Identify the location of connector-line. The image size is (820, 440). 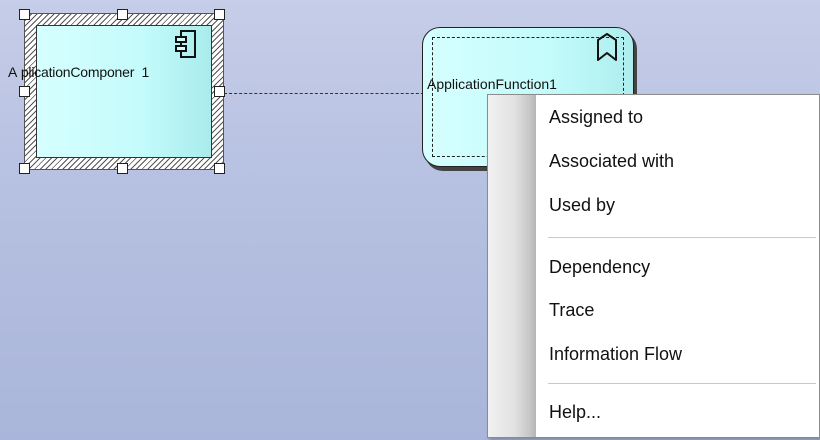
(329, 93).